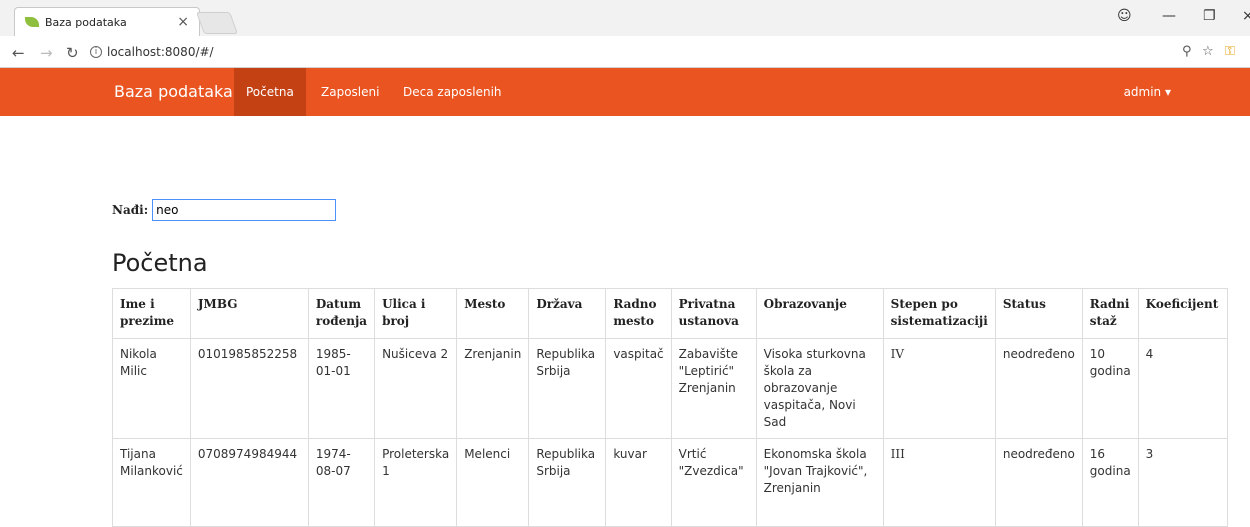 The height and width of the screenshot is (527, 1250). What do you see at coordinates (625, 18) in the screenshot?
I see `browser-tabstrip: Baza podataka × ☺ — ❐ ×` at bounding box center [625, 18].